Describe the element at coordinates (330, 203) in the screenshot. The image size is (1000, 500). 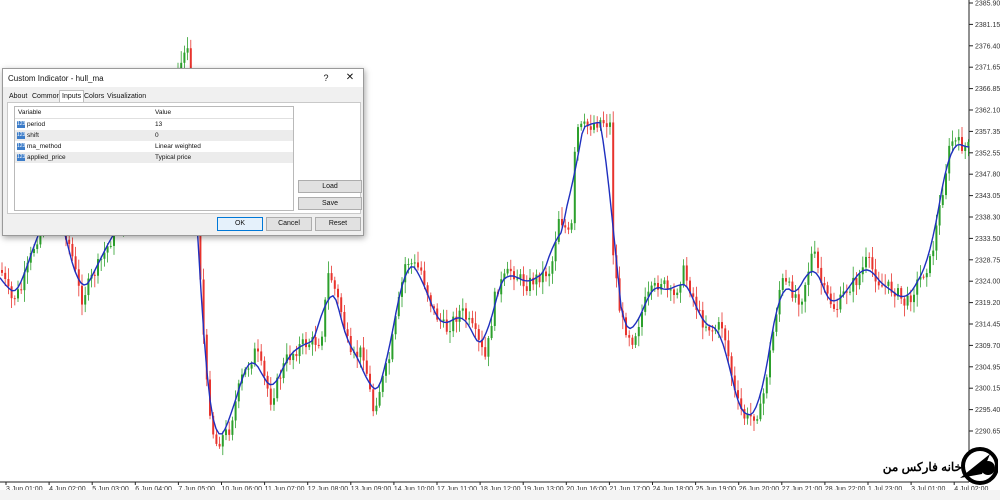
I see `save-button: Save` at that location.